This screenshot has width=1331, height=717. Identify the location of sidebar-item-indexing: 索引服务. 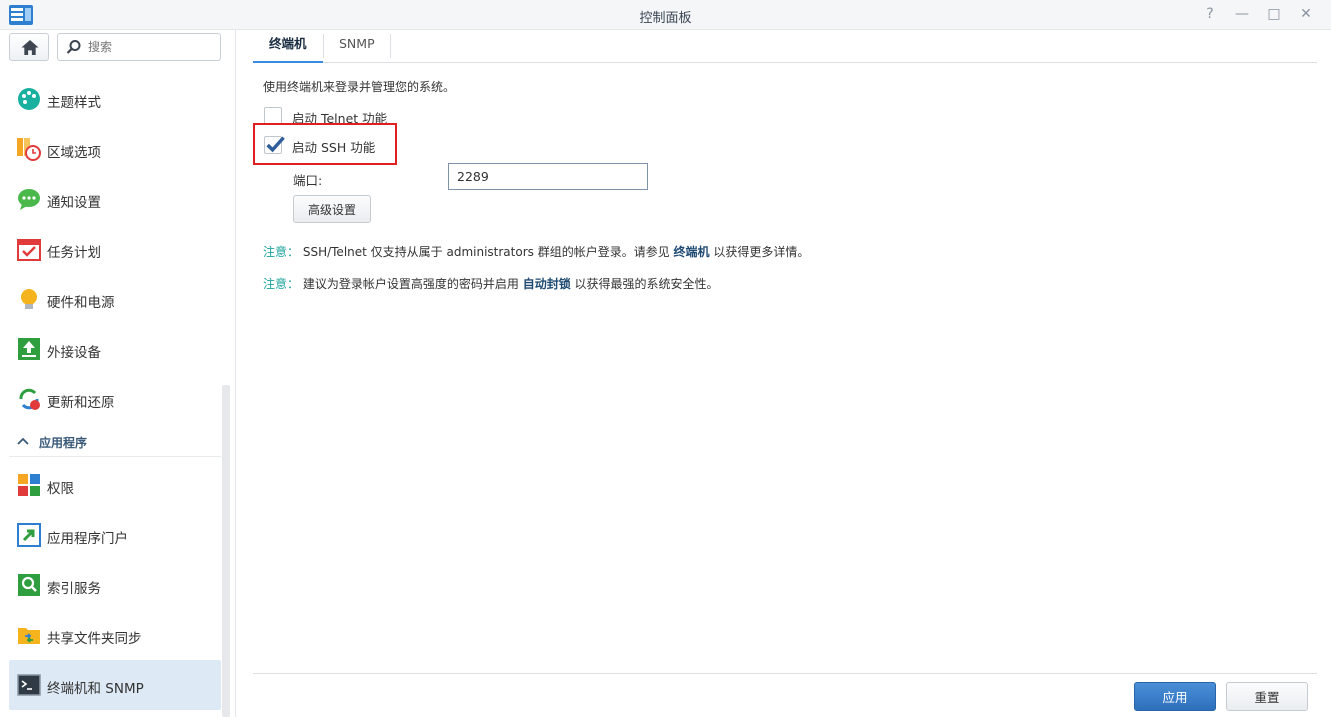
(115, 585).